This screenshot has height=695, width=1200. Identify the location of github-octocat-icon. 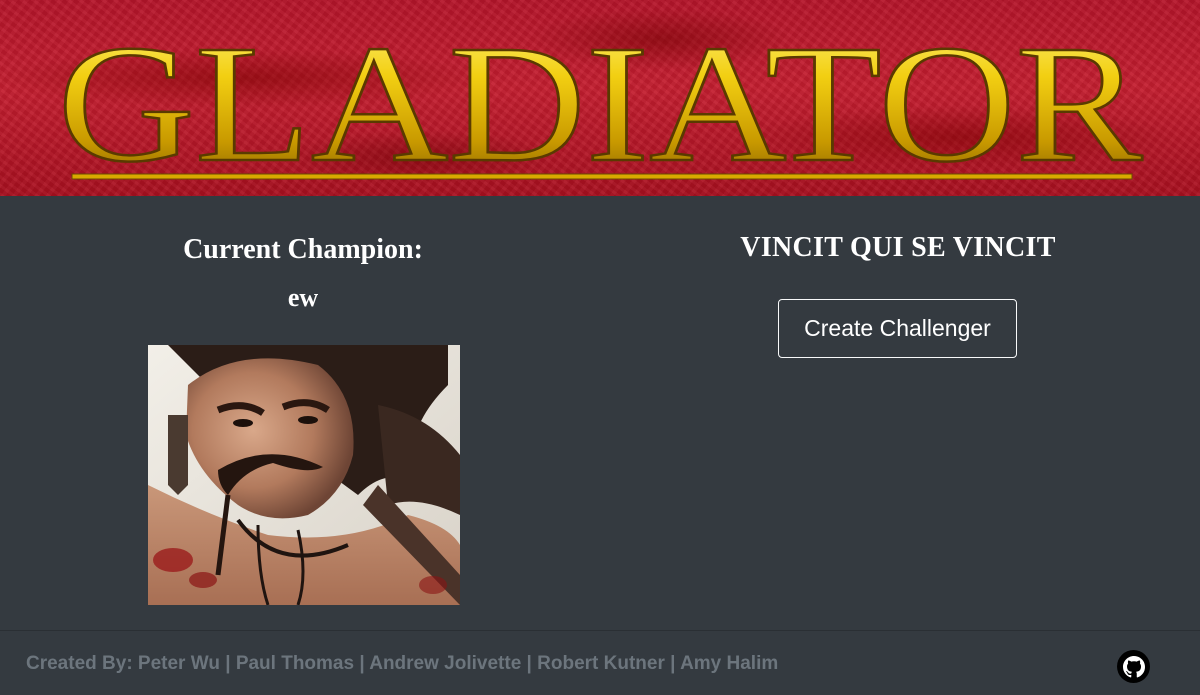
(1133, 666).